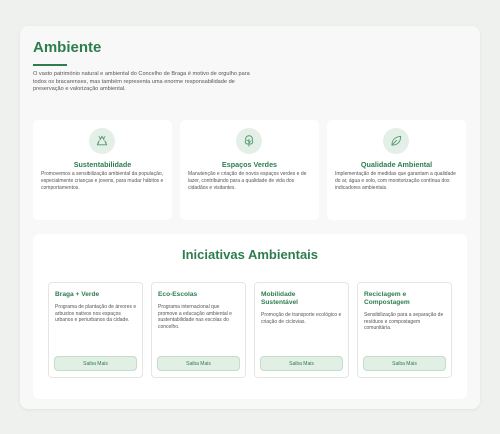 This screenshot has width=500, height=434. Describe the element at coordinates (396, 164) in the screenshot. I see `feature-title: Qualidade Ambiental` at that location.